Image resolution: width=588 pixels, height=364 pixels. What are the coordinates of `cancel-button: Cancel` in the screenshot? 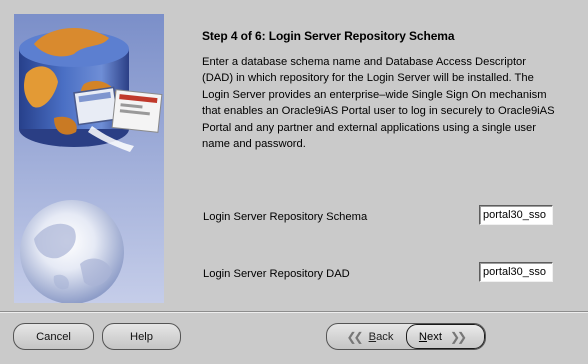 It's located at (53, 336).